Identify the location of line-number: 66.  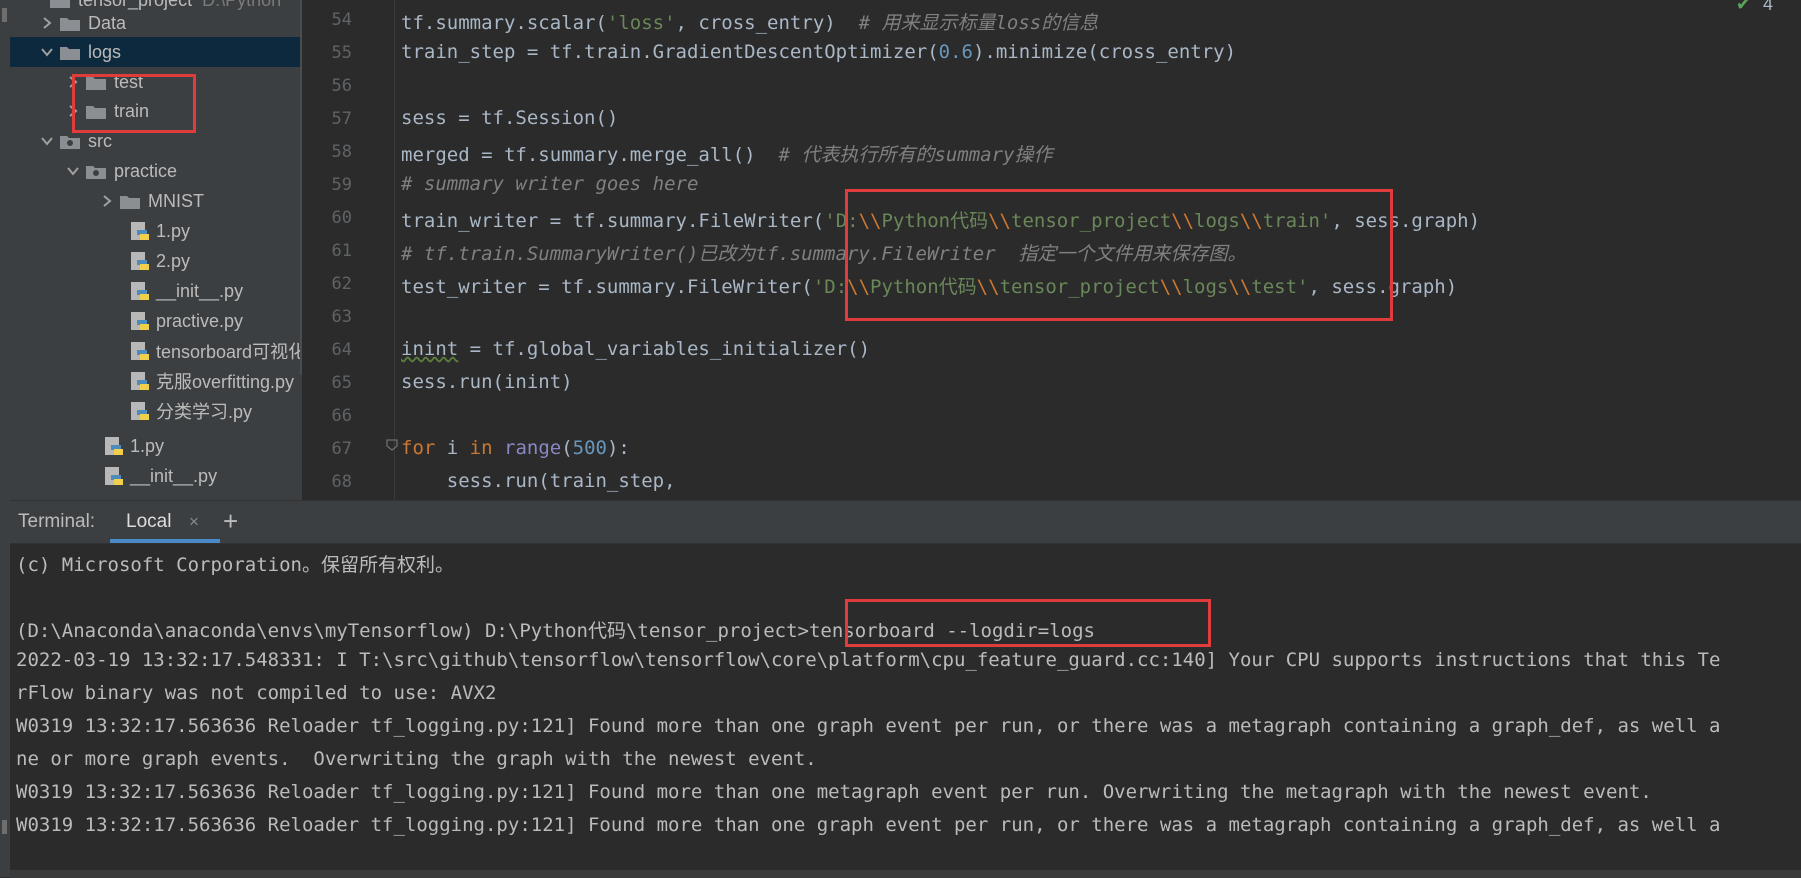
(341, 416).